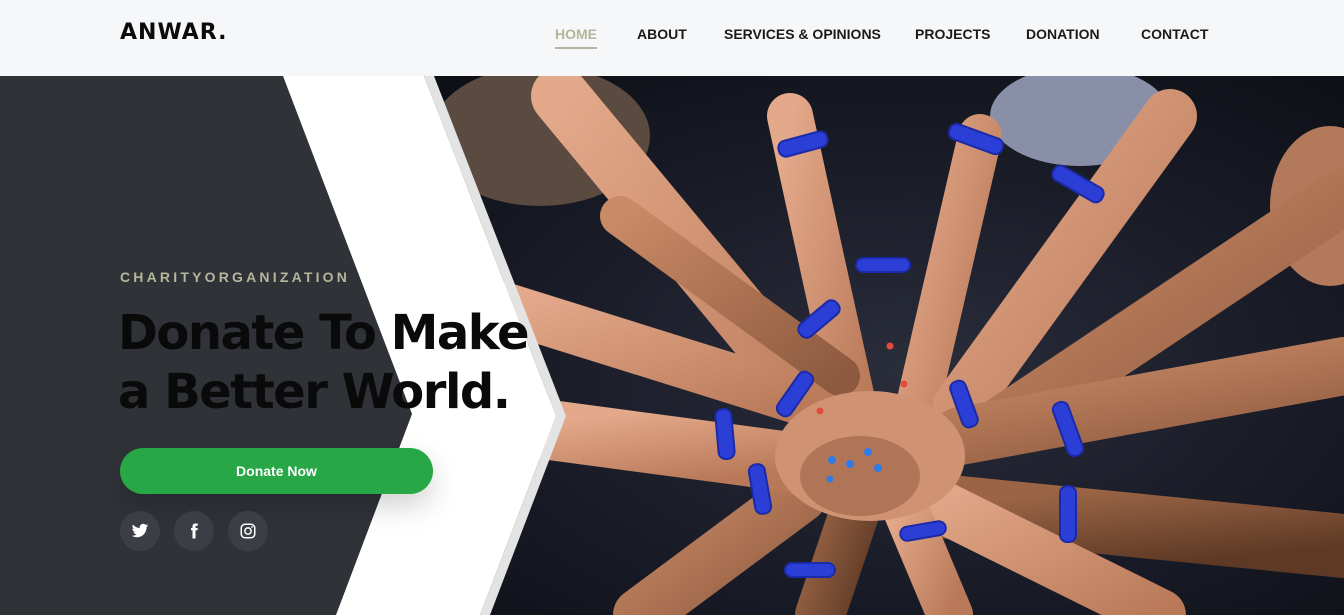 This screenshot has height=615, width=1344. What do you see at coordinates (324, 333) in the screenshot?
I see `hero-headline-line-1: Donate To Make` at bounding box center [324, 333].